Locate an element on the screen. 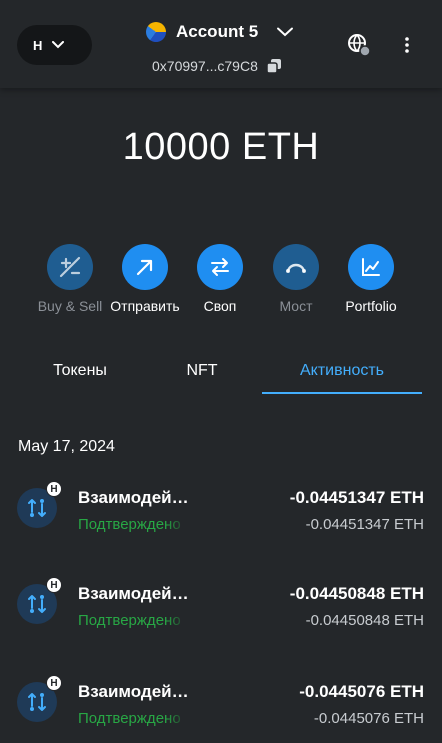 The image size is (442, 743). portfolio-chart-icon is located at coordinates (371, 267).